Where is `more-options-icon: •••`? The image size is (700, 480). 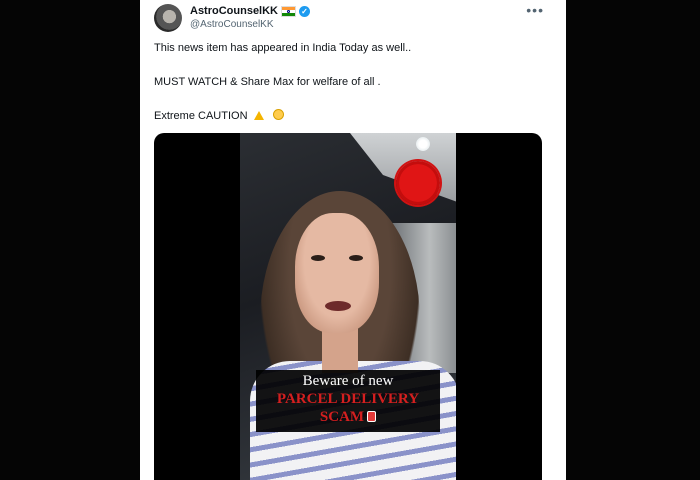
more-options-icon: ••• is located at coordinates (535, 10).